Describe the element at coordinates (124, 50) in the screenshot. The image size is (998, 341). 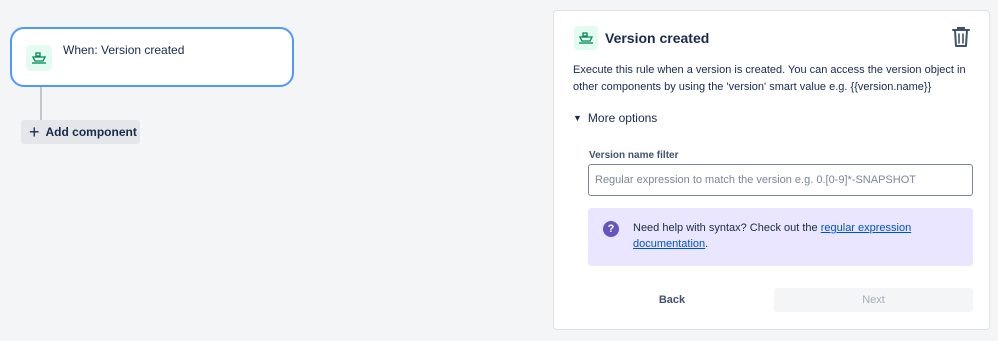
I see `trigger-label: When: Version created` at that location.